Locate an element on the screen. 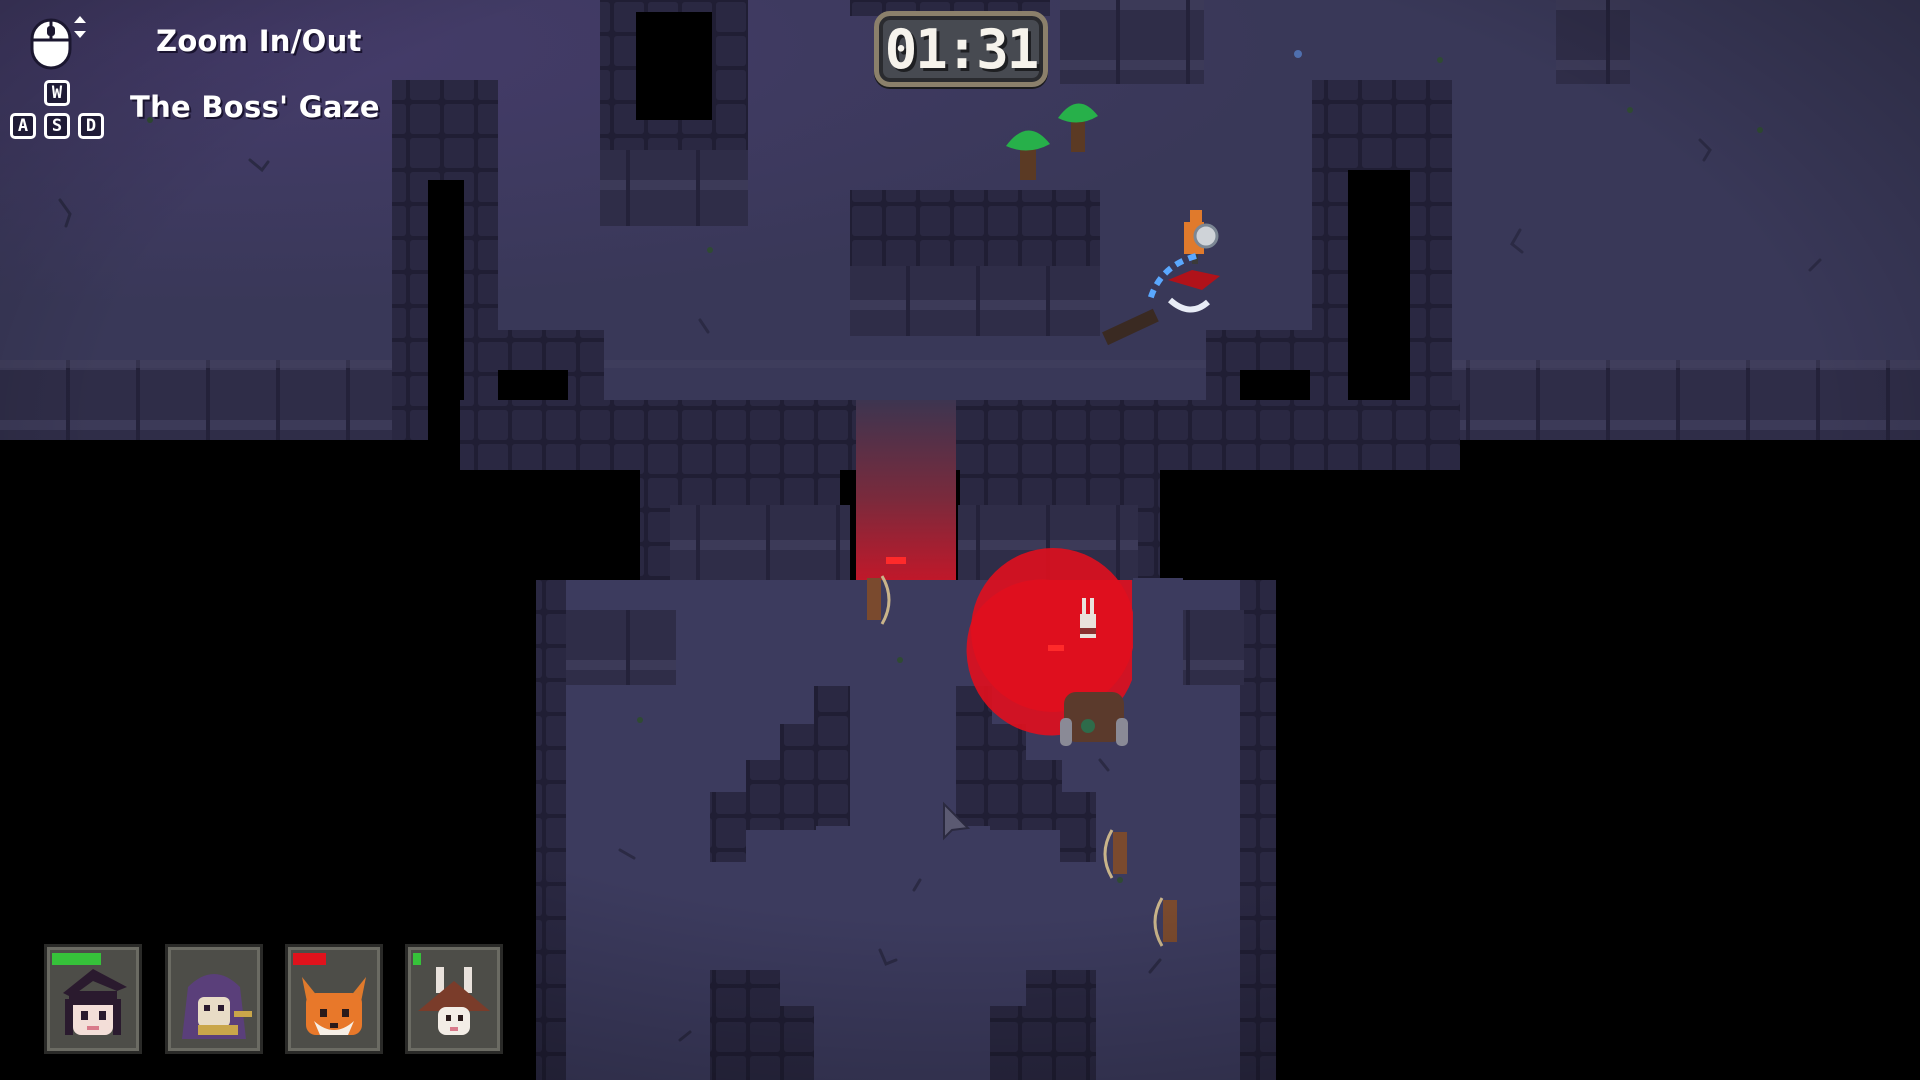 The height and width of the screenshot is (1080, 1920). key-d: D is located at coordinates (91, 126).